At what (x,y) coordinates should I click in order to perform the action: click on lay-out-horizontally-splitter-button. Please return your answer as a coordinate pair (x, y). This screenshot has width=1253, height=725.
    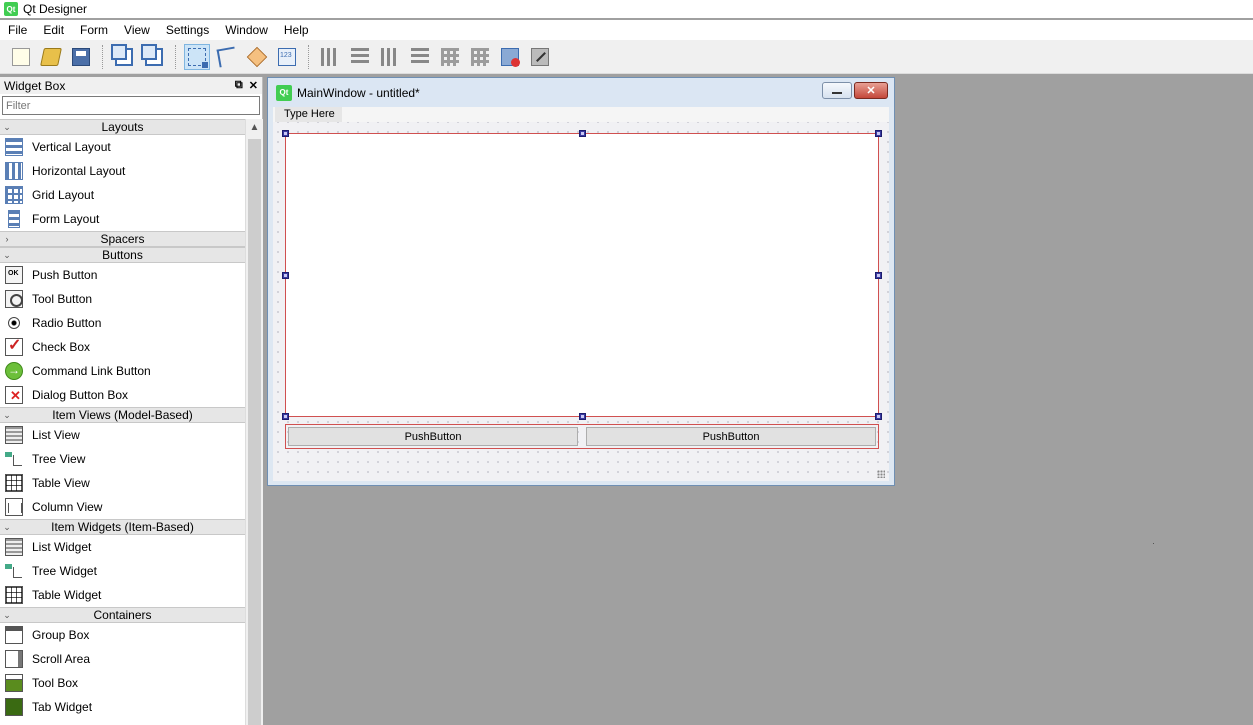
    Looking at the image, I should click on (390, 57).